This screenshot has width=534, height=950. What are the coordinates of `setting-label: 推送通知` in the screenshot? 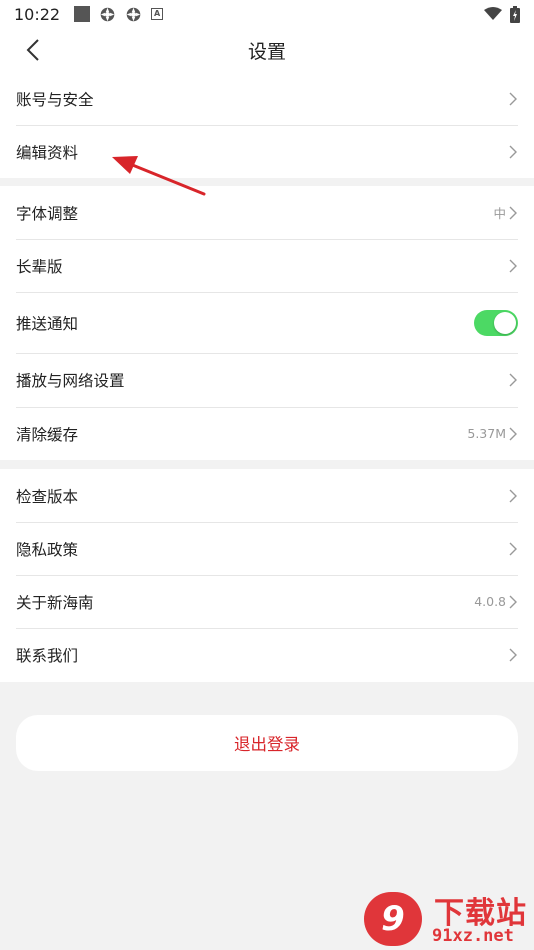 It's located at (47, 323).